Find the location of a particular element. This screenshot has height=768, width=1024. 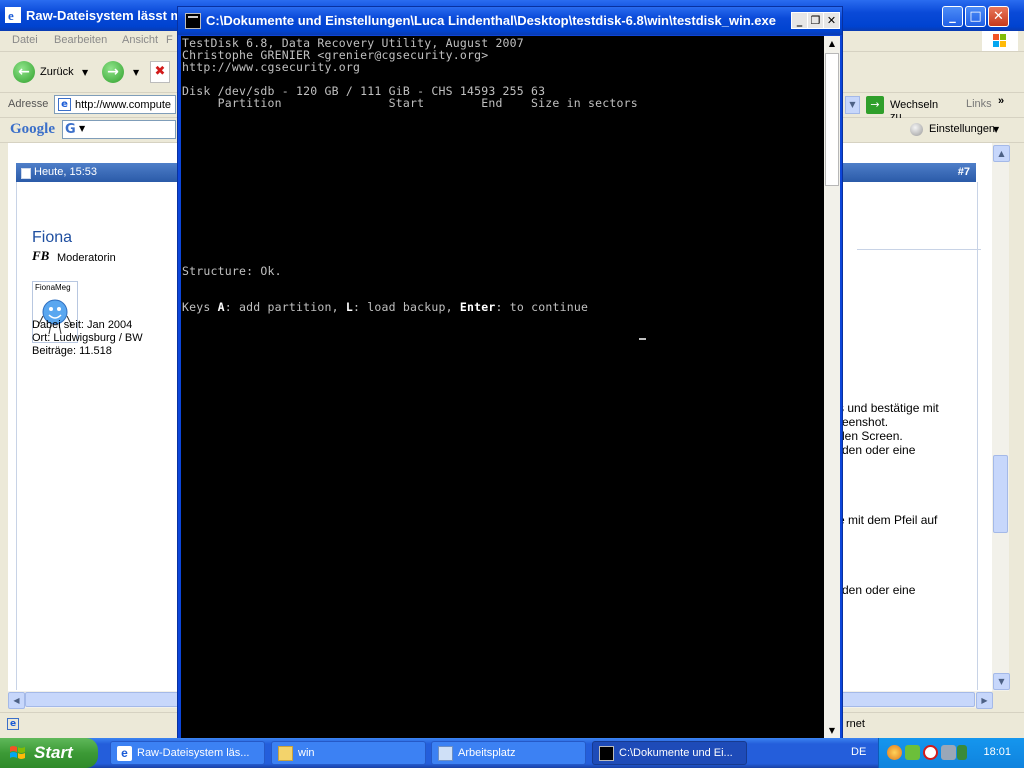

address-input: e http://www.compute is located at coordinates (115, 104).